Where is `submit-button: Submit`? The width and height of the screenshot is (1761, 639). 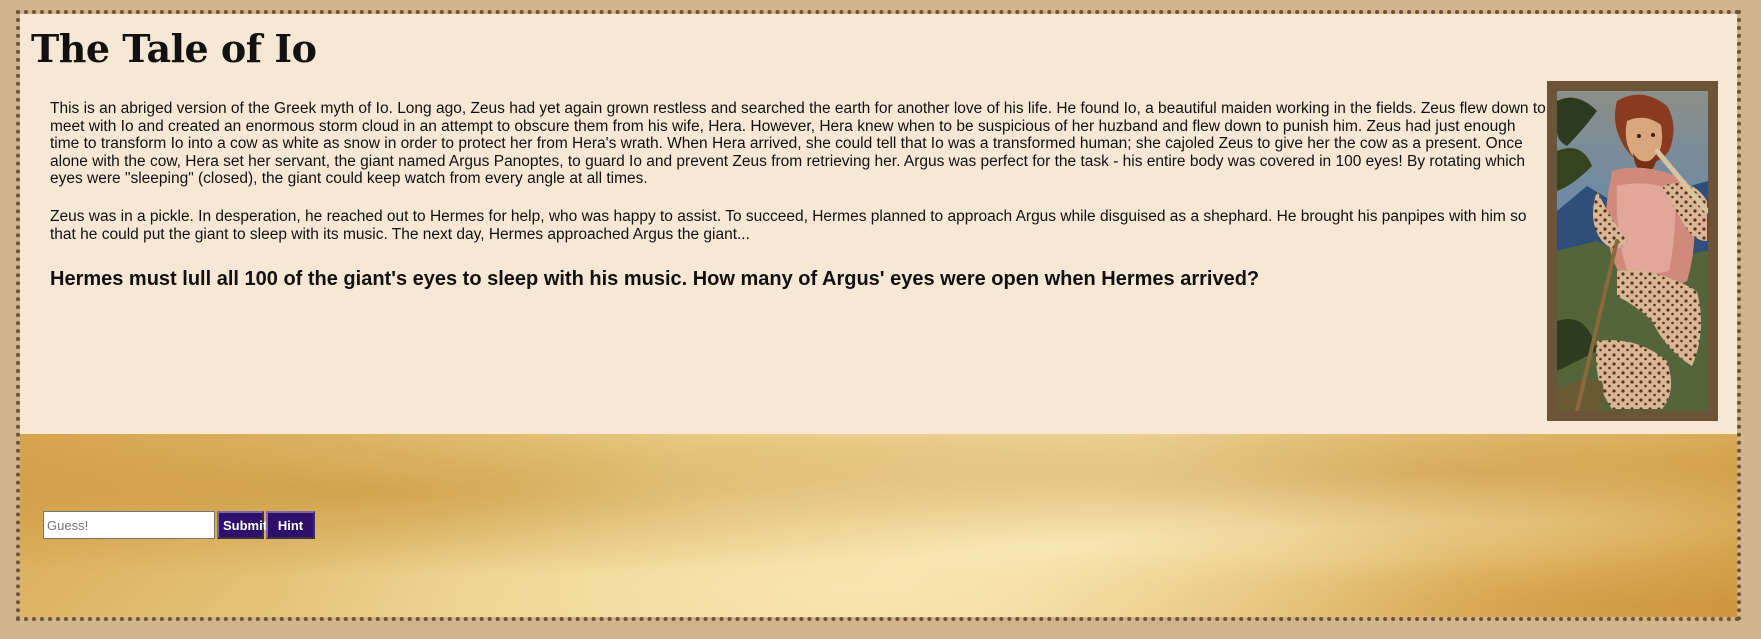
submit-button: Submit is located at coordinates (242, 525).